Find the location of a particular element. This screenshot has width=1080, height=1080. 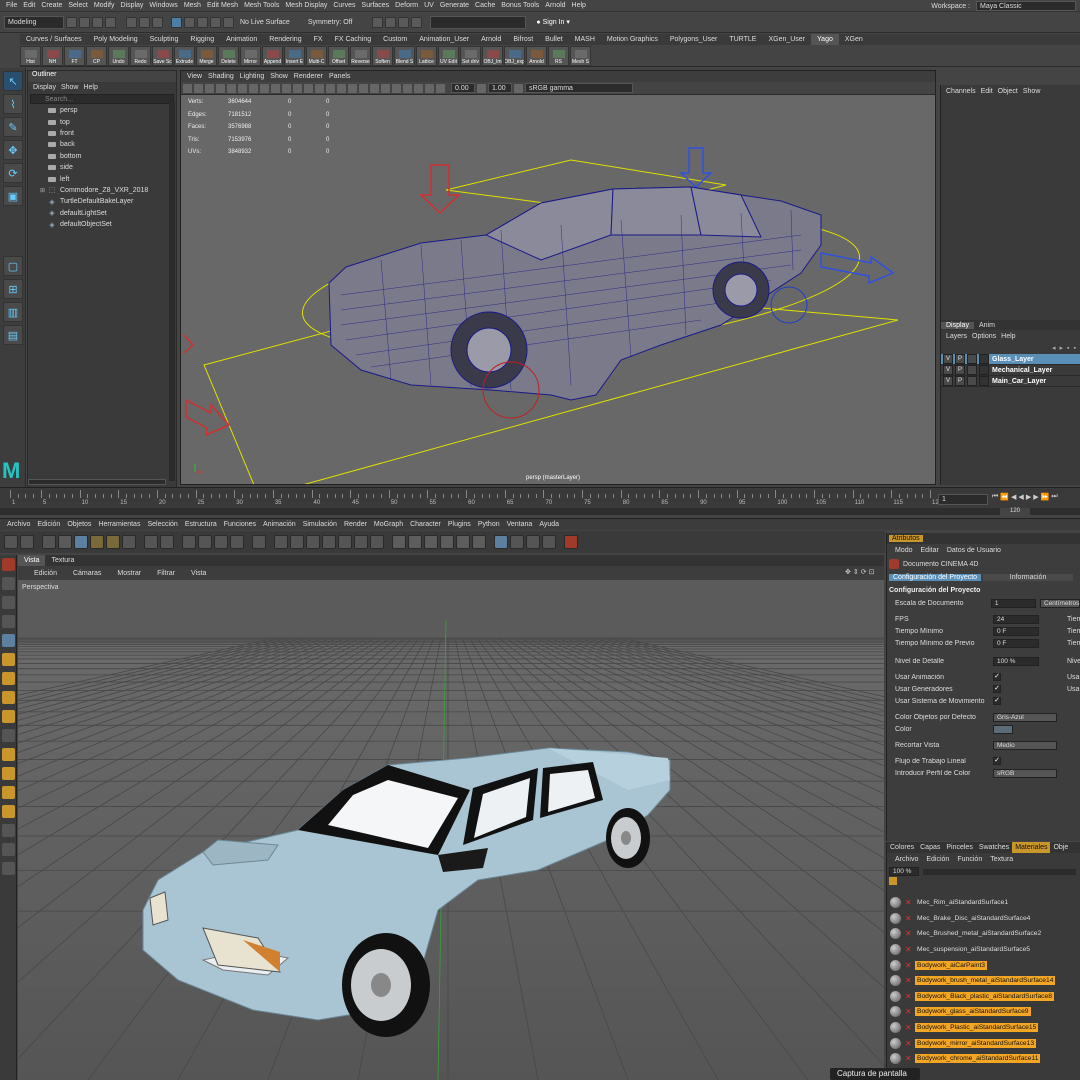

shelf-button-offset: Offset is located at coordinates (338, 55).